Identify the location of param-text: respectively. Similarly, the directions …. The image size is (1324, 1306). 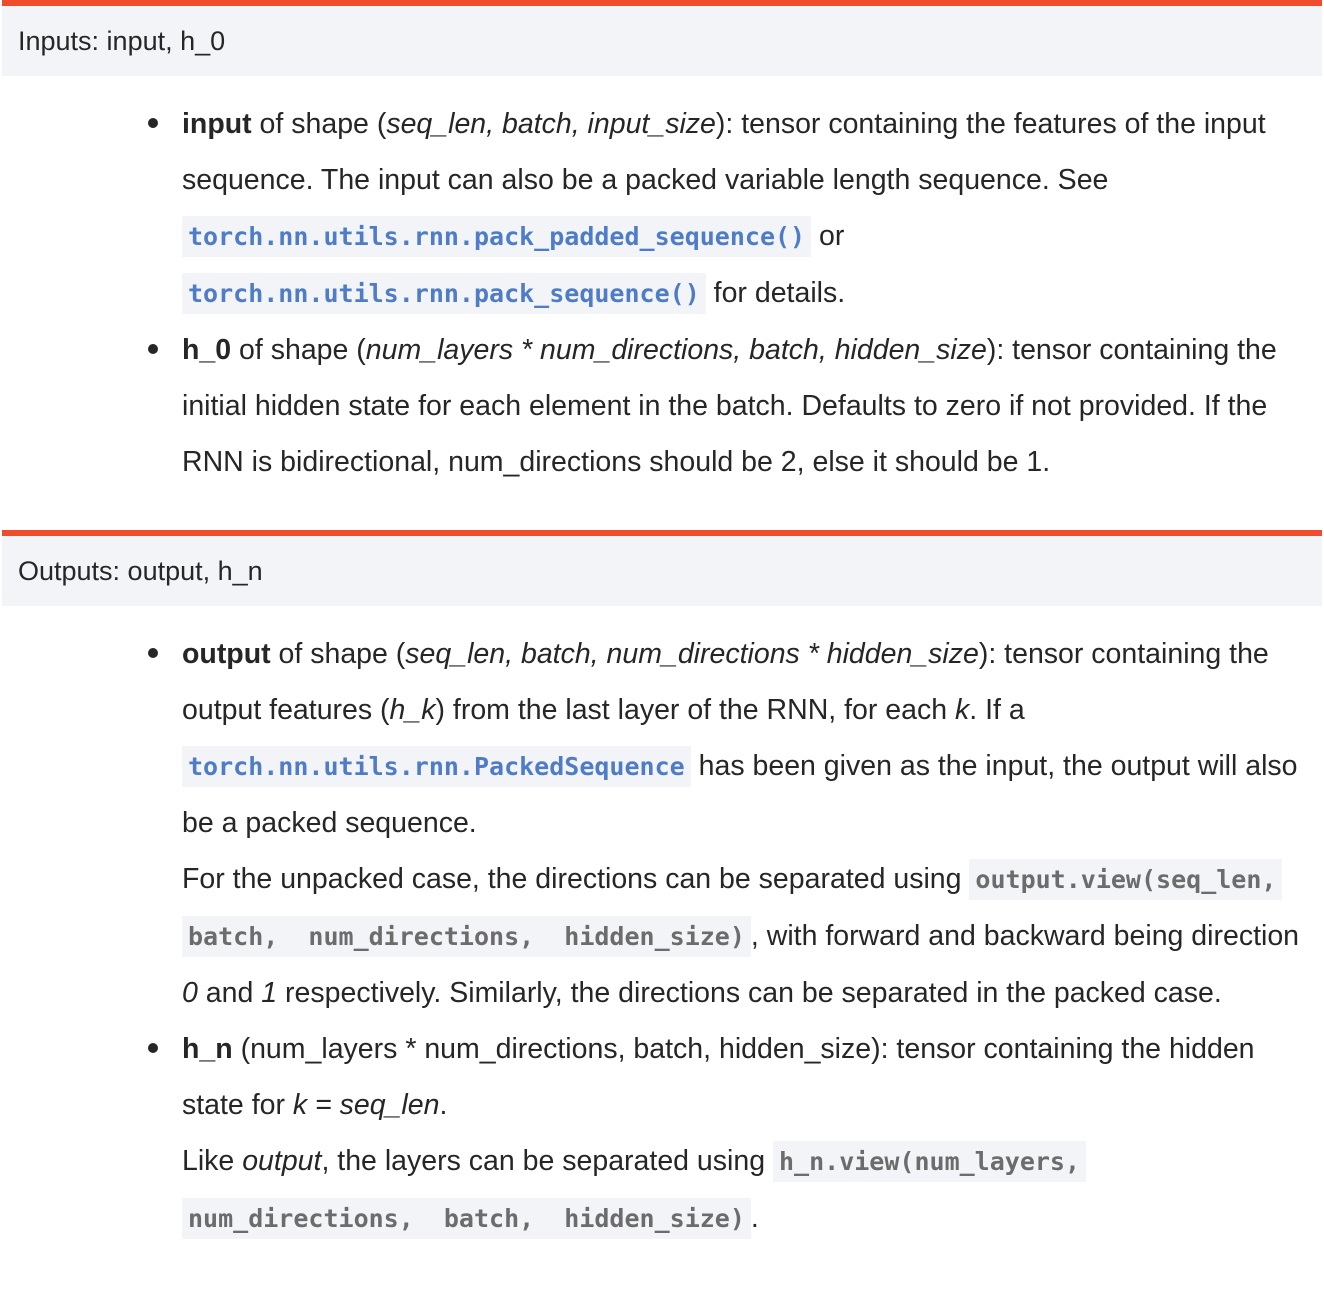
(749, 993).